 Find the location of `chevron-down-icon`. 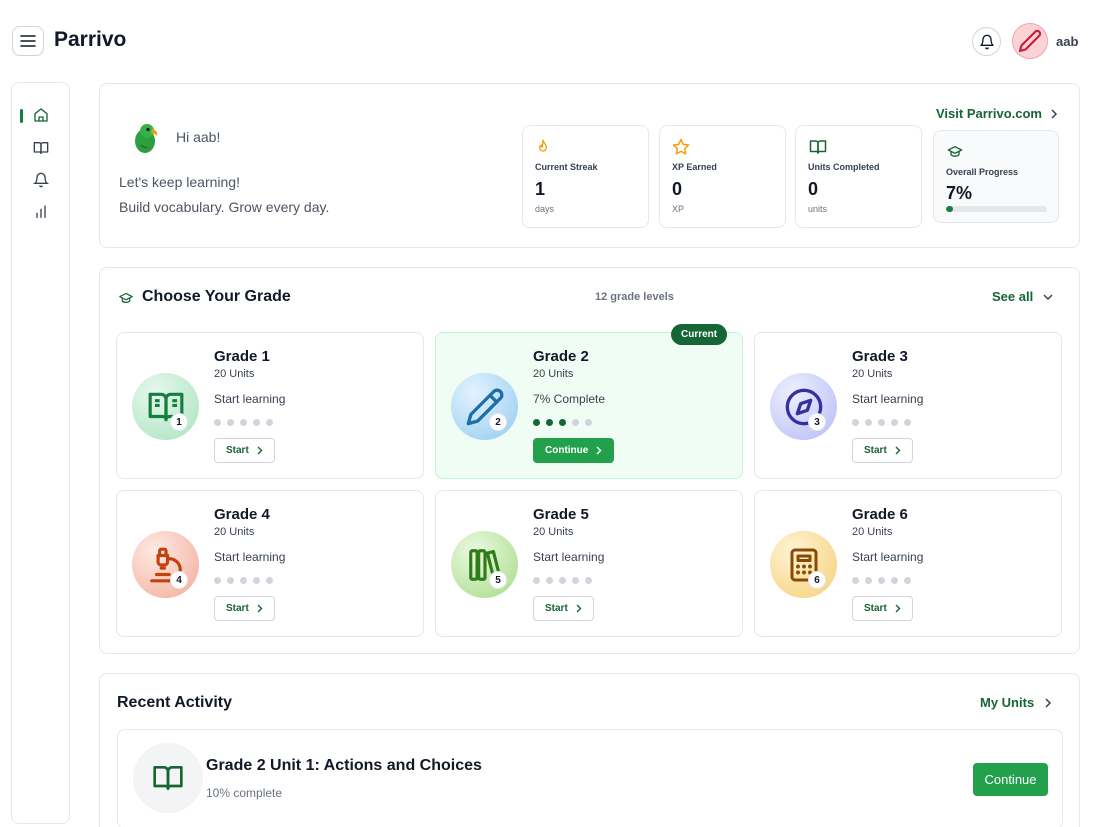

chevron-down-icon is located at coordinates (1048, 296).